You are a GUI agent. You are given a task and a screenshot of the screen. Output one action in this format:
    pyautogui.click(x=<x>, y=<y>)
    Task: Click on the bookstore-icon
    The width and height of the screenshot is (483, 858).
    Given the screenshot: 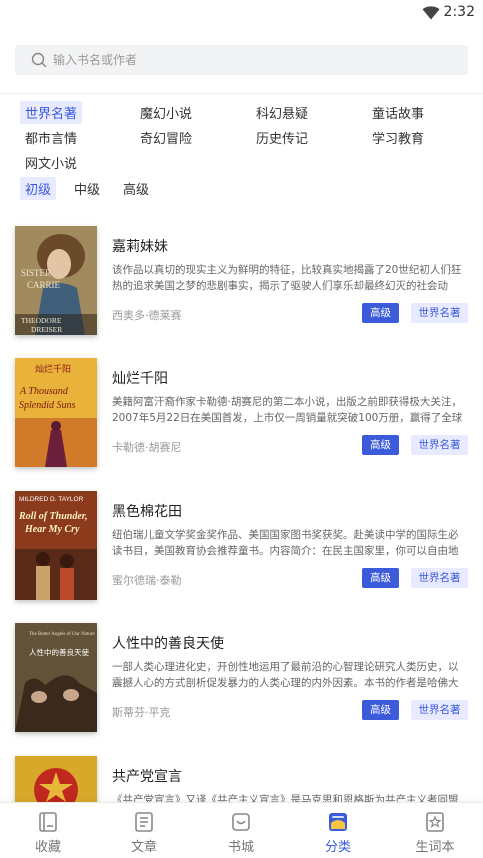 What is the action you would take?
    pyautogui.click(x=241, y=822)
    